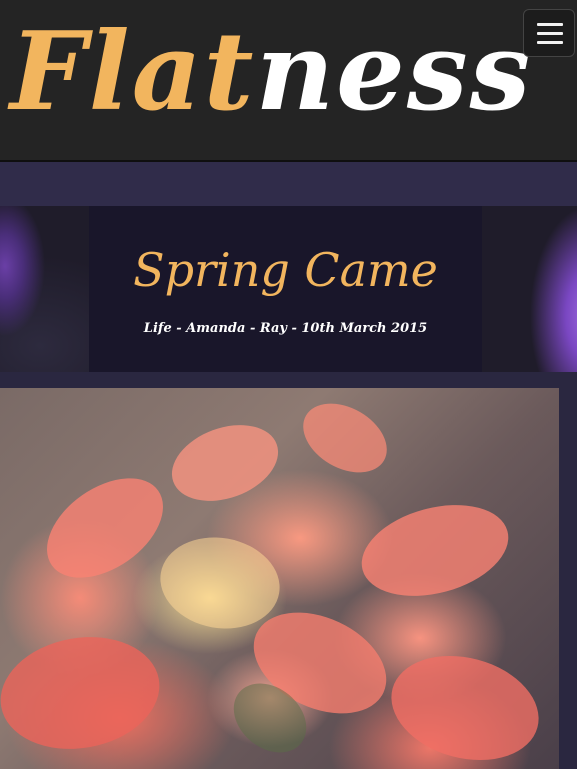 Image resolution: width=577 pixels, height=769 pixels. Describe the element at coordinates (285, 328) in the screenshot. I see `post-meta: Life - Amanda - Ray - 10th March 2015` at that location.